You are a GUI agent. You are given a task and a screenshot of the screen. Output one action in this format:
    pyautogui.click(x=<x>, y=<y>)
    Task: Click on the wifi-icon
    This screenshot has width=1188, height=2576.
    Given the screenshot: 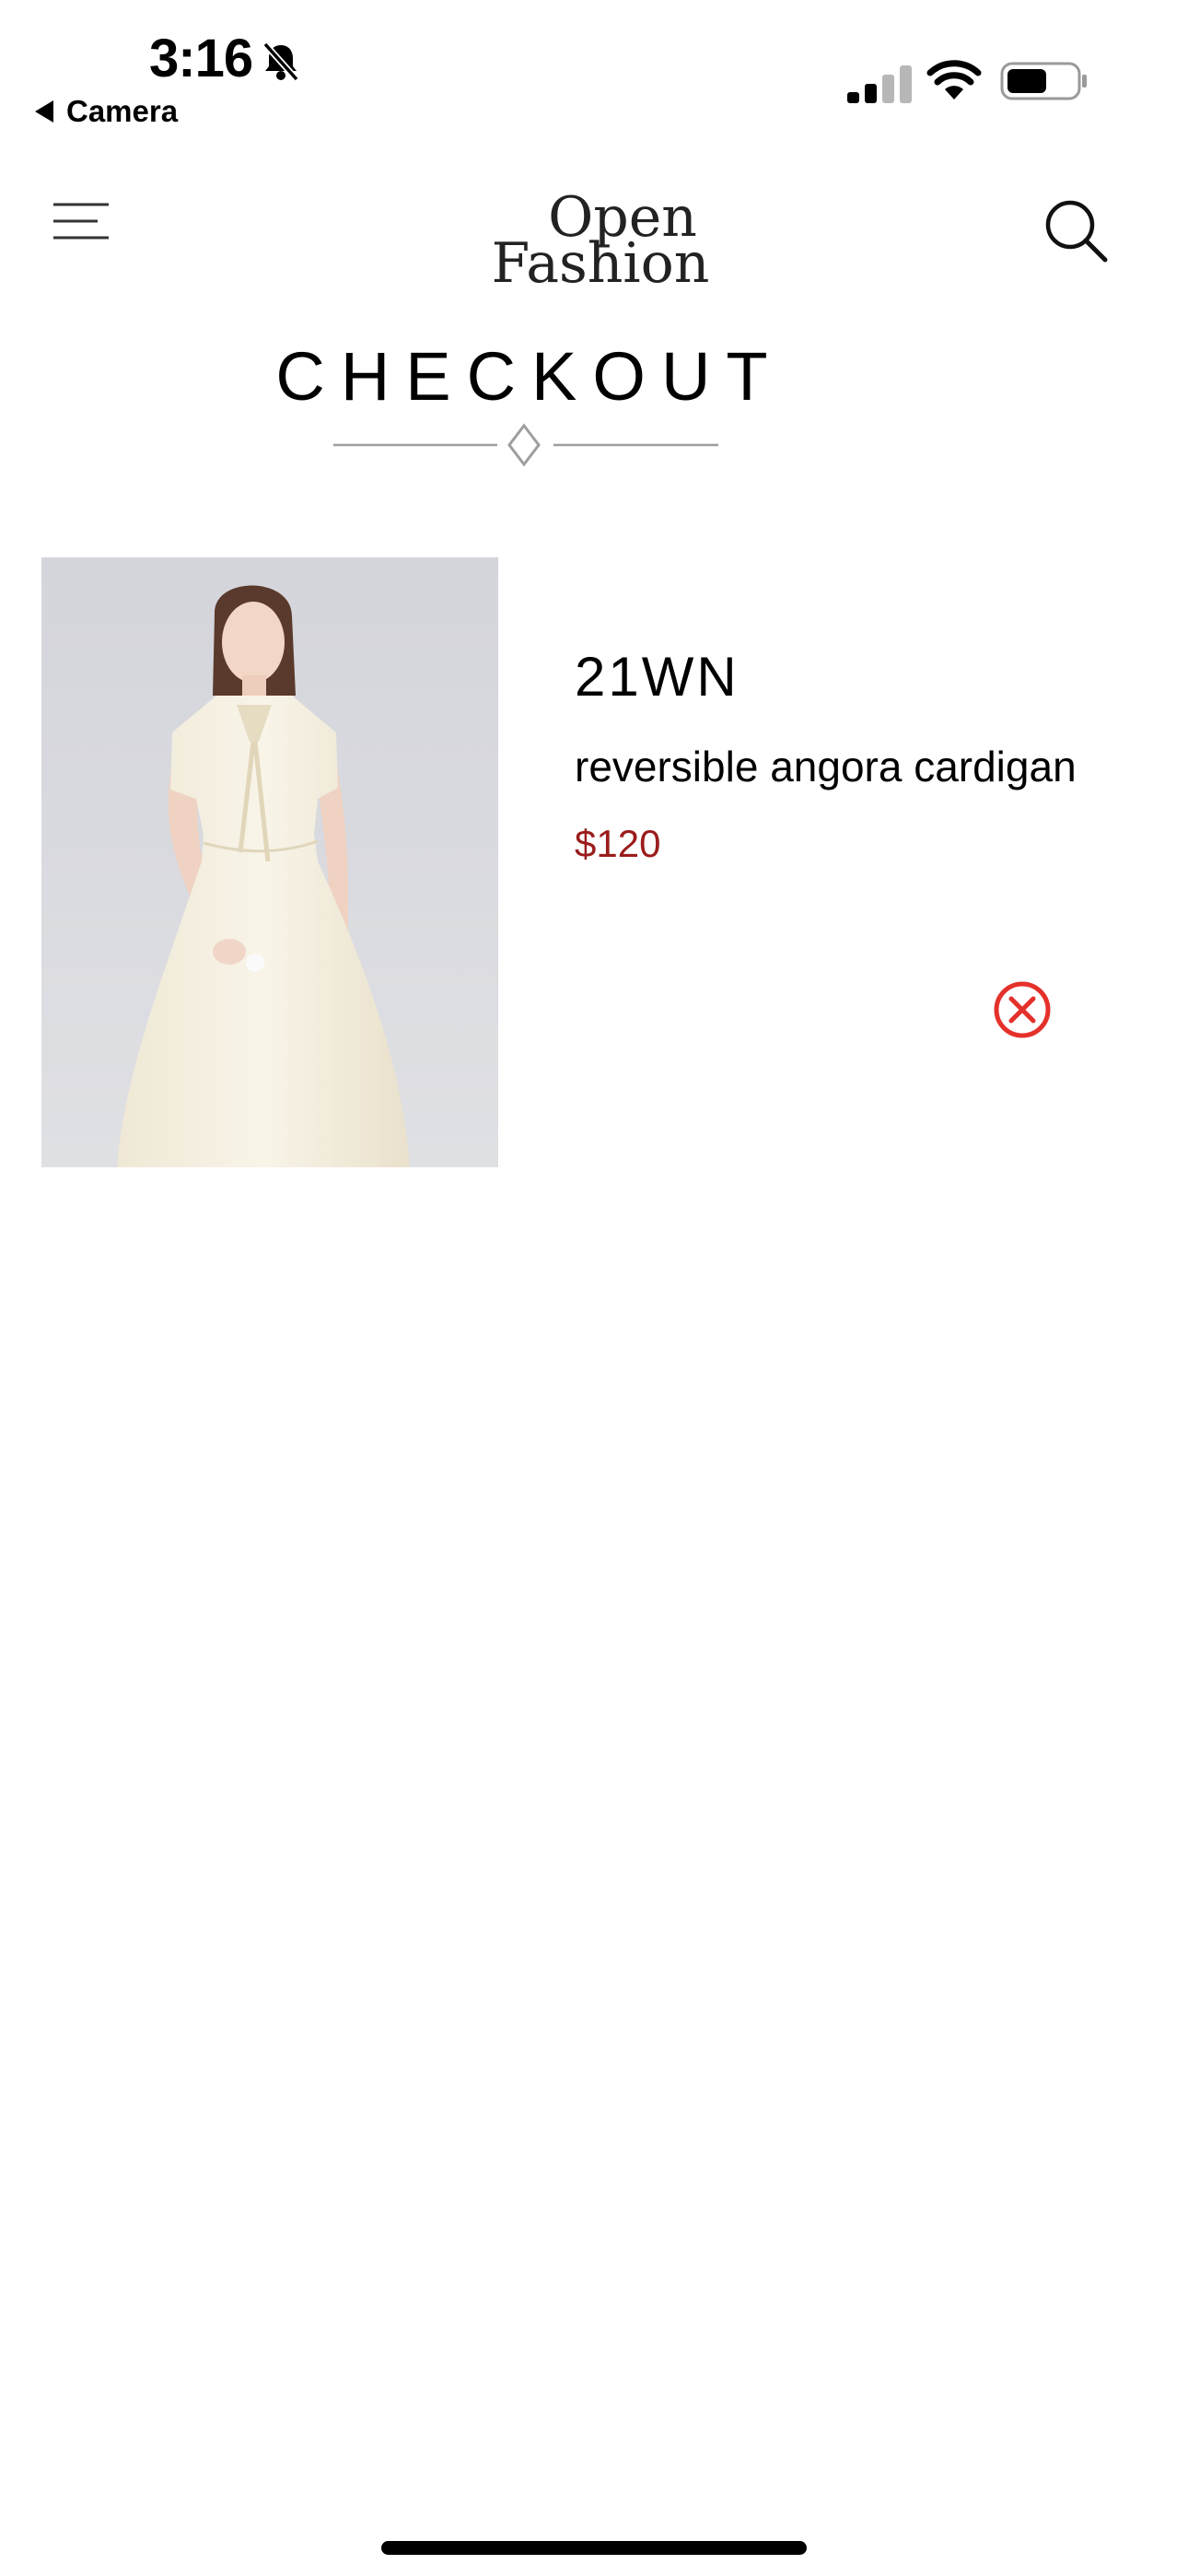 What is the action you would take?
    pyautogui.click(x=954, y=80)
    